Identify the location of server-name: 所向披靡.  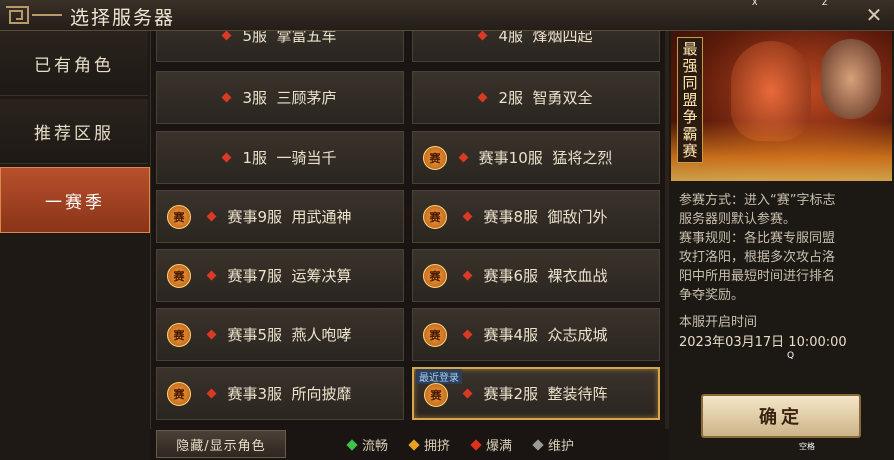
(321, 394).